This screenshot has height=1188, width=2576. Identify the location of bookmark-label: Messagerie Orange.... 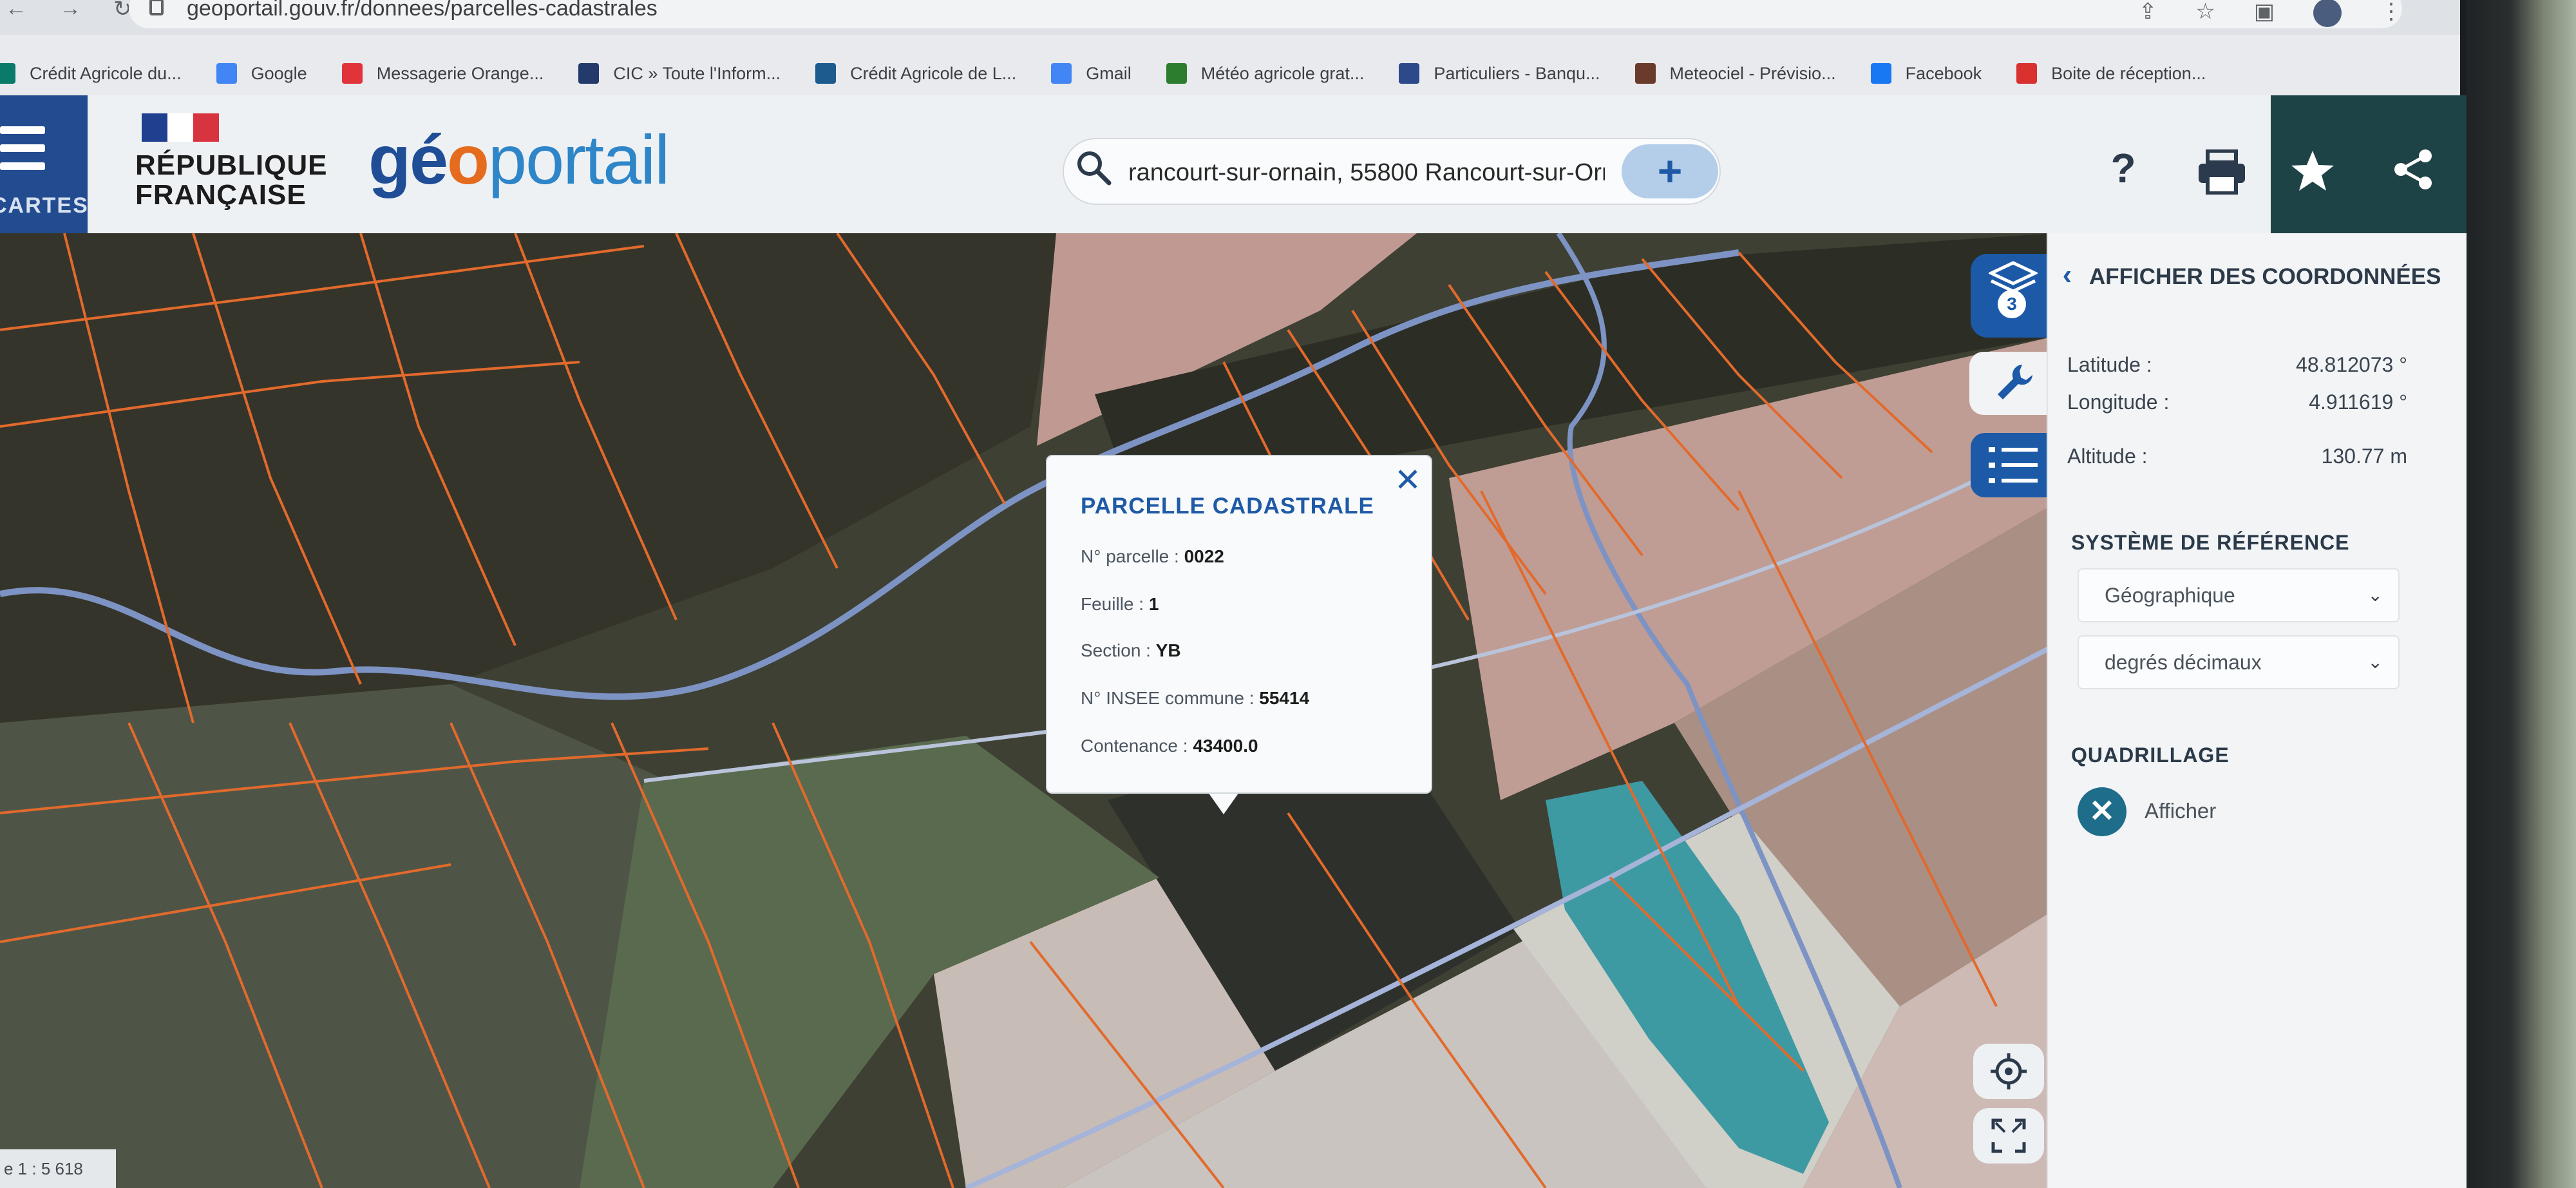
(460, 73).